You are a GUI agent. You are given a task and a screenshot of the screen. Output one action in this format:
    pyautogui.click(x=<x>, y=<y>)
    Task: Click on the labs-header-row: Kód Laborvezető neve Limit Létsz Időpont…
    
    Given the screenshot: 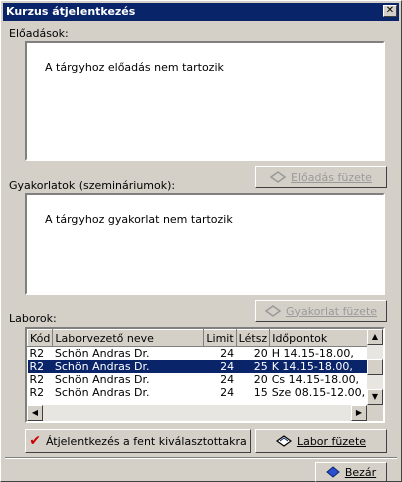 What is the action you would take?
    pyautogui.click(x=199, y=338)
    